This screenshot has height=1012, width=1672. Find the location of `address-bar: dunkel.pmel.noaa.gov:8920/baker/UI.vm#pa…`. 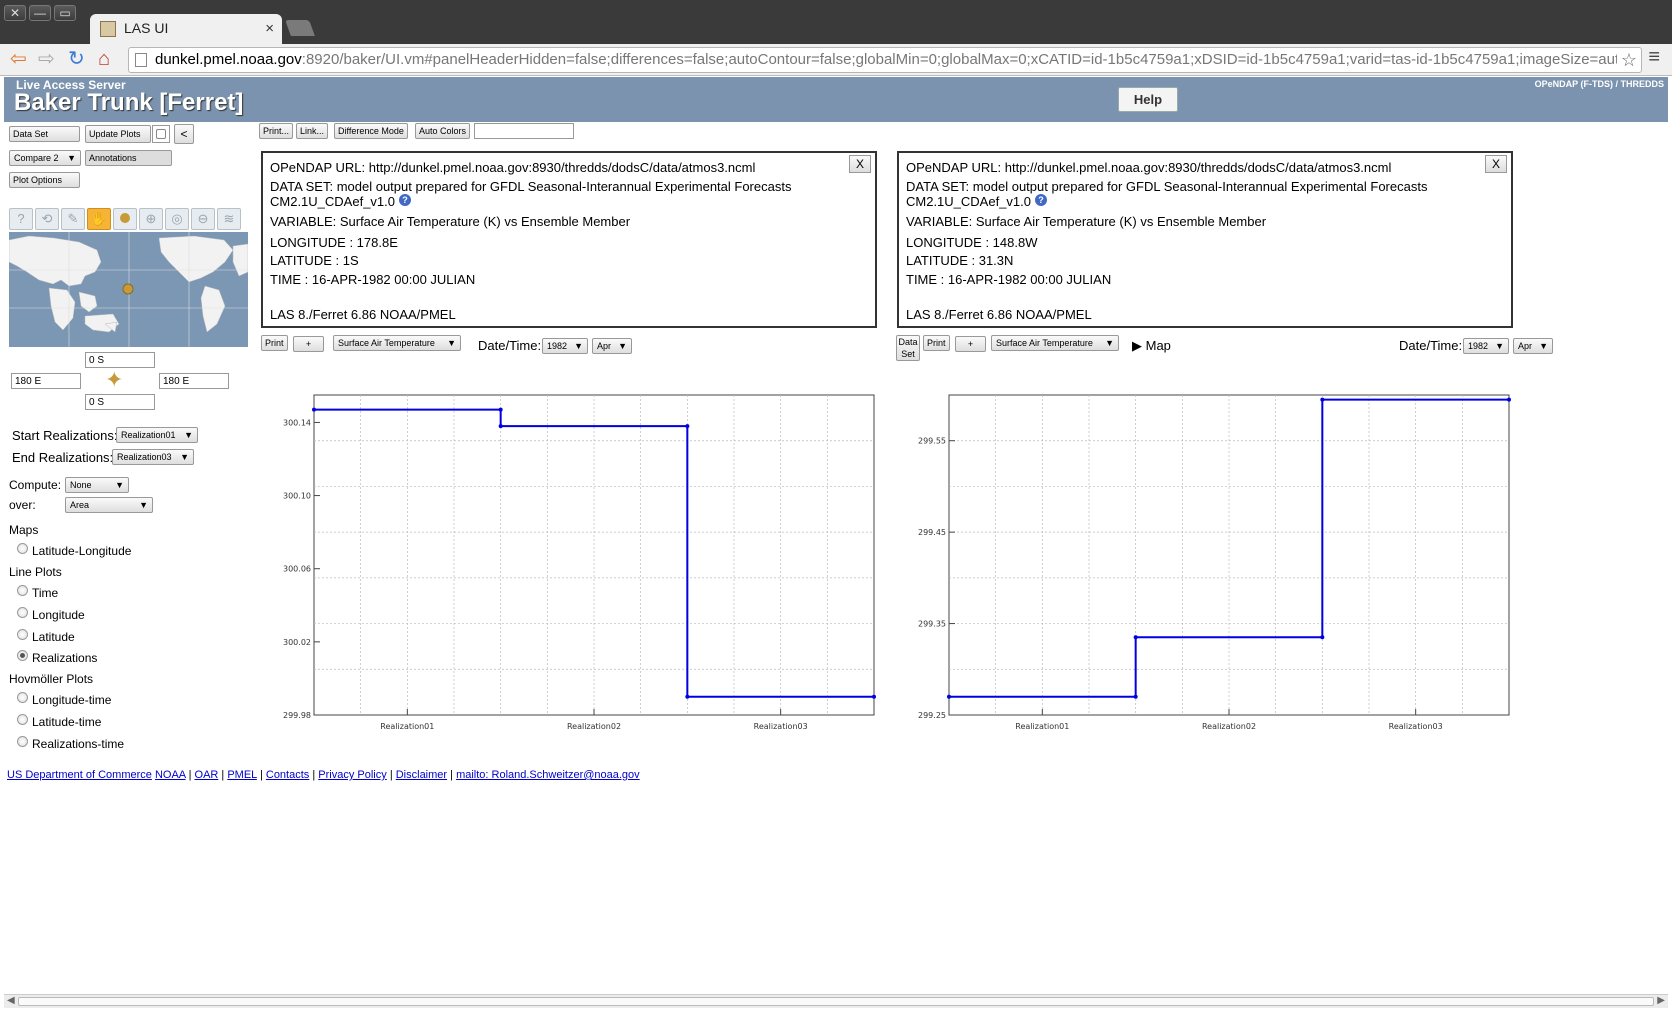

address-bar: dunkel.pmel.noaa.gov:8920/baker/UI.vm#pa… is located at coordinates (885, 60).